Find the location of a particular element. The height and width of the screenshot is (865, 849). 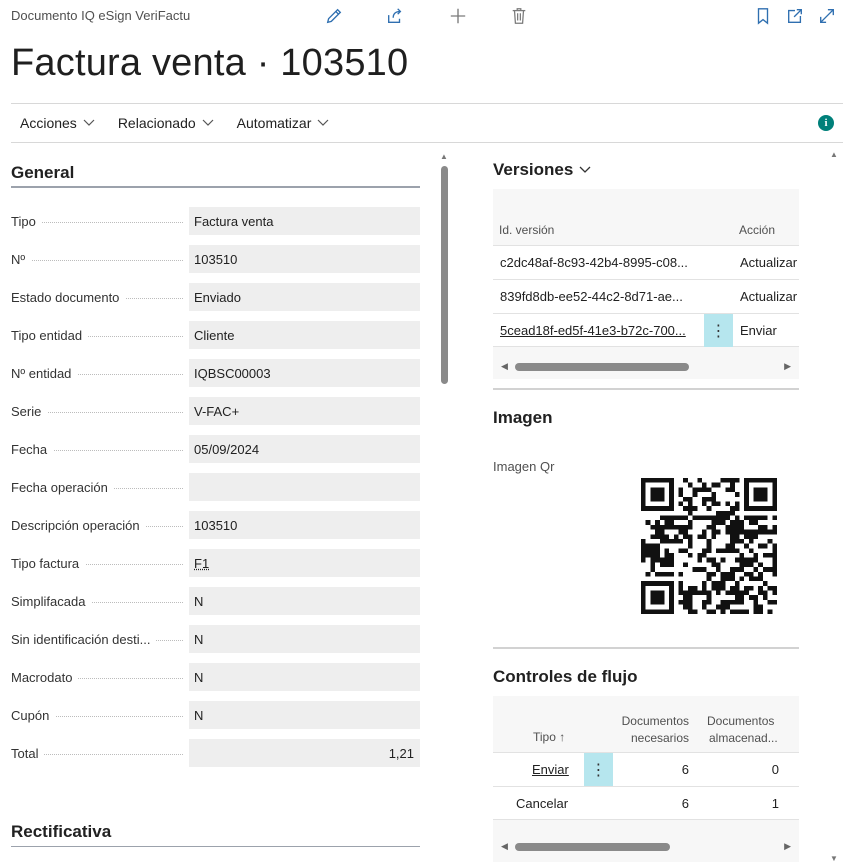

share-icon is located at coordinates (395, 16).